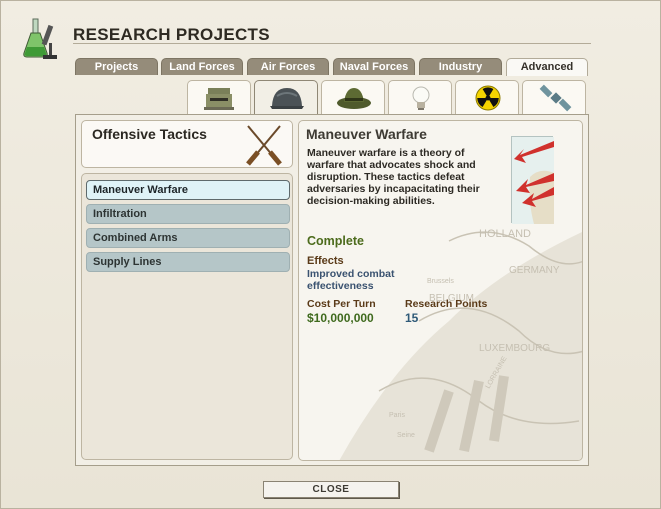  Describe the element at coordinates (188, 190) in the screenshot. I see `list-item-maneuver-warfare: Maneuver Warfare` at that location.